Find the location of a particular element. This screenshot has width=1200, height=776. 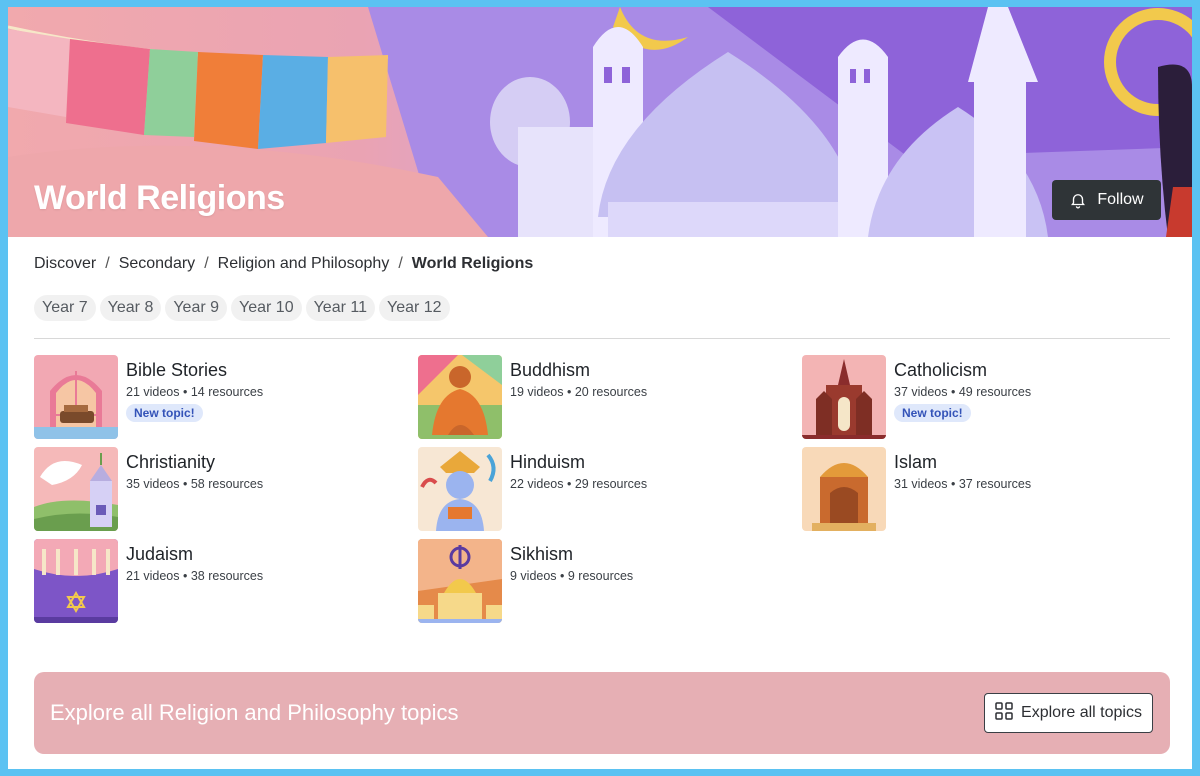

breadcrumb-discover: Discover is located at coordinates (65, 264).